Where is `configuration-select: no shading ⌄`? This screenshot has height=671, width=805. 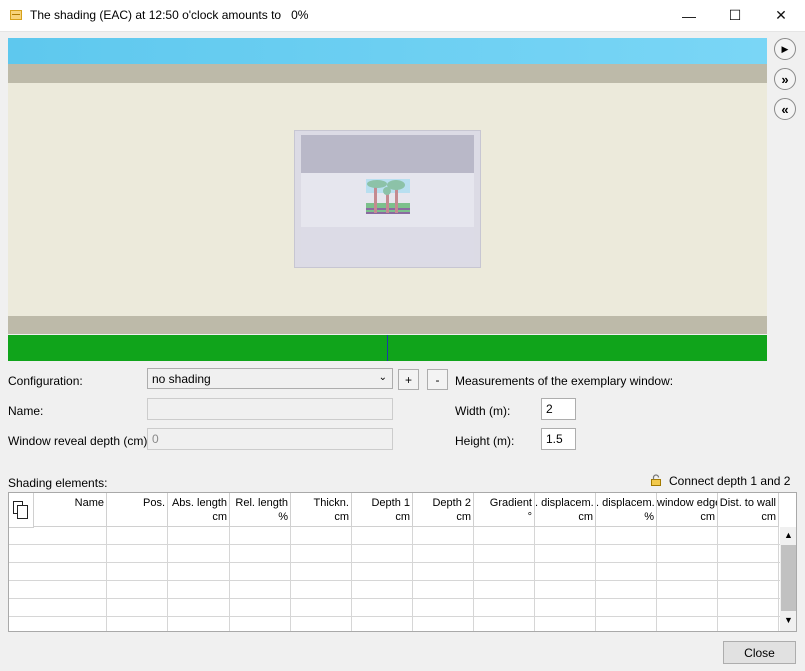 configuration-select: no shading ⌄ is located at coordinates (270, 378).